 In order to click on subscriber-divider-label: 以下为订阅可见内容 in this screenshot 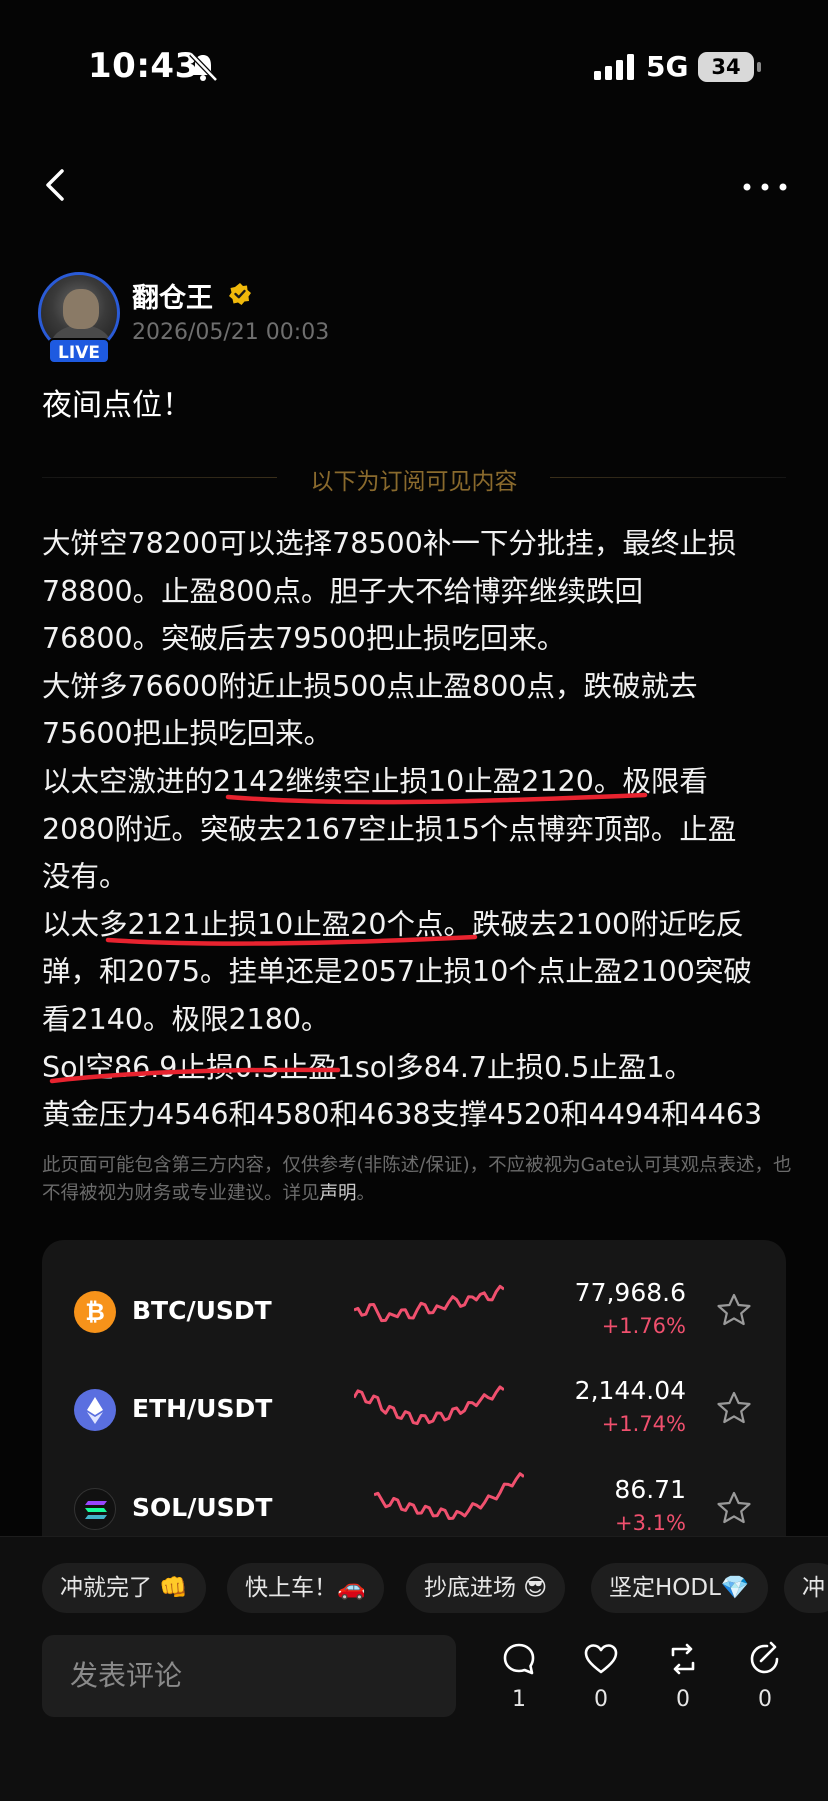, I will do `click(414, 482)`.